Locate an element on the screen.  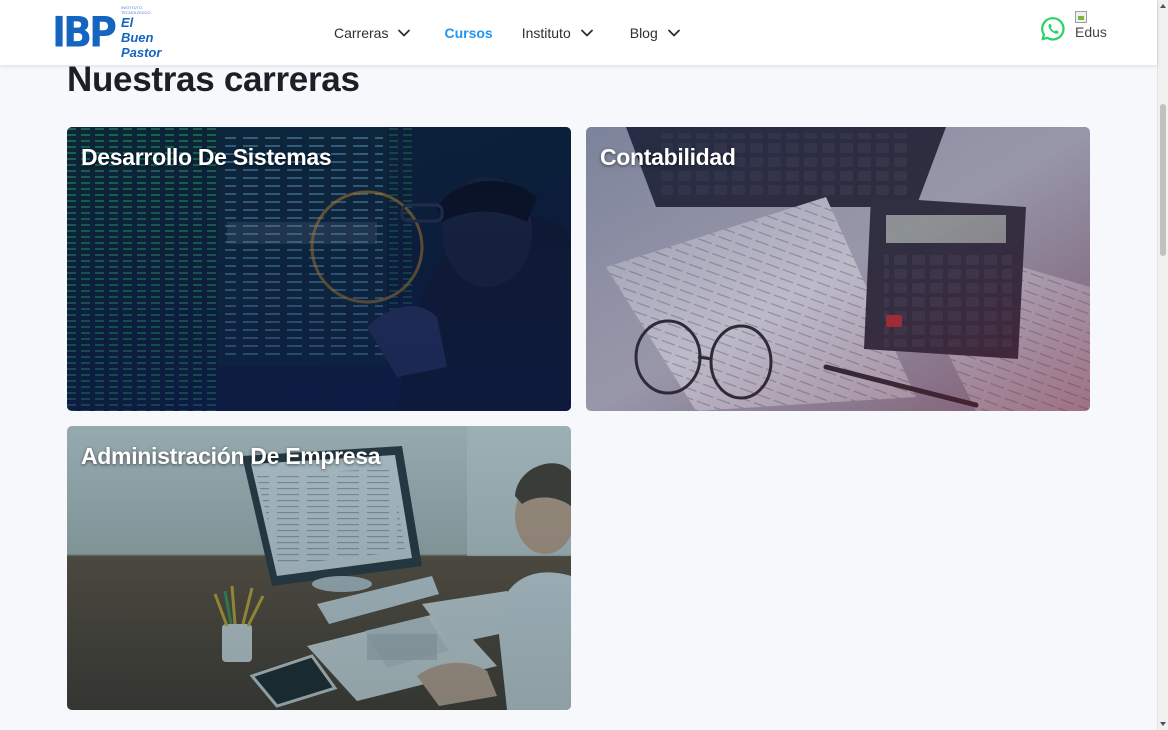
nav-cursos-label: Cursos is located at coordinates (468, 33).